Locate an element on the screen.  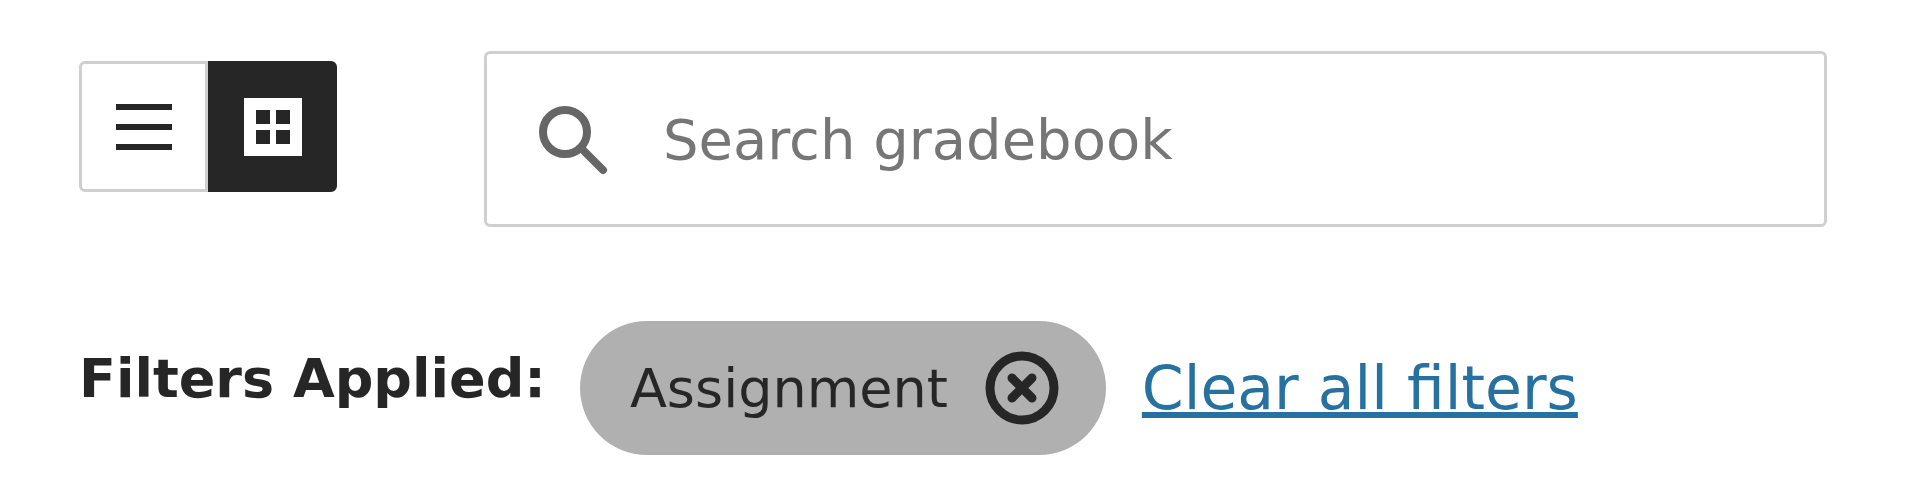
grid-icon is located at coordinates (272, 126).